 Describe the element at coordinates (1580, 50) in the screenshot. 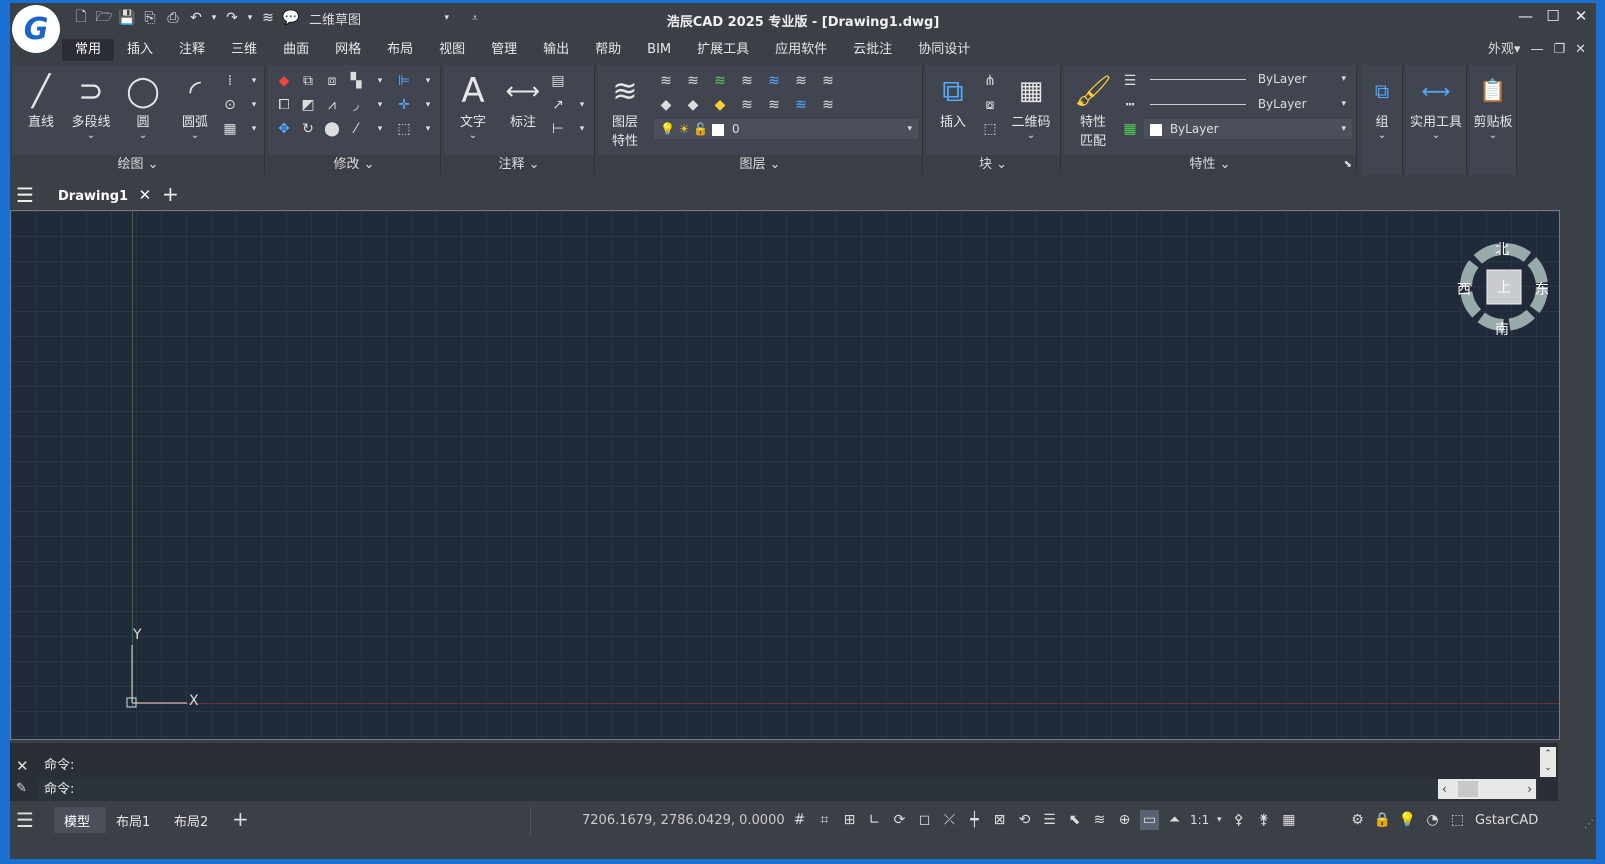

I see `doc-close-icon: ✕` at that location.